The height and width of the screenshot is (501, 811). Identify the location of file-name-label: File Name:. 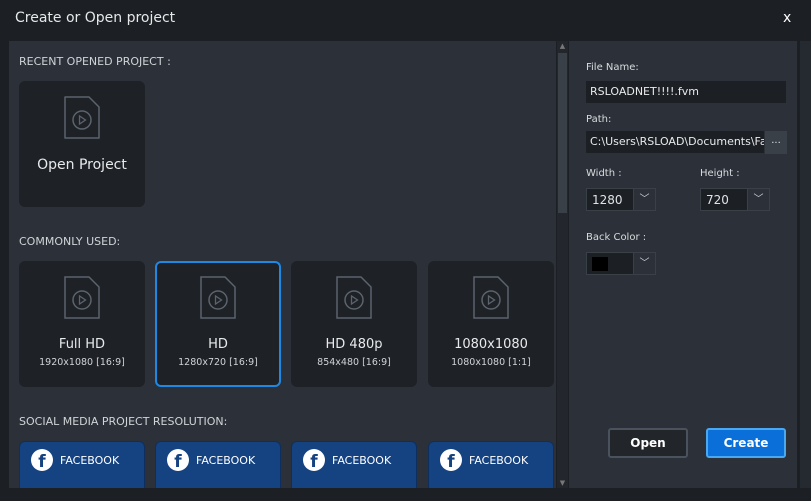
(612, 67).